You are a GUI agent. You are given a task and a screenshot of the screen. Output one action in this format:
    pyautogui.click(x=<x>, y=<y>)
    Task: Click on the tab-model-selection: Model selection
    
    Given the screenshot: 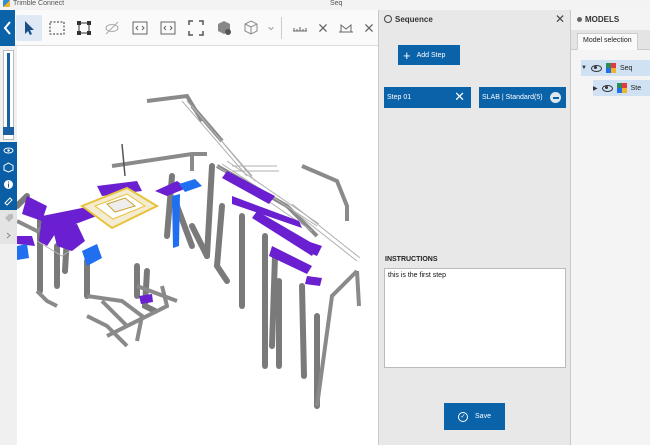 What is the action you would take?
    pyautogui.click(x=607, y=41)
    